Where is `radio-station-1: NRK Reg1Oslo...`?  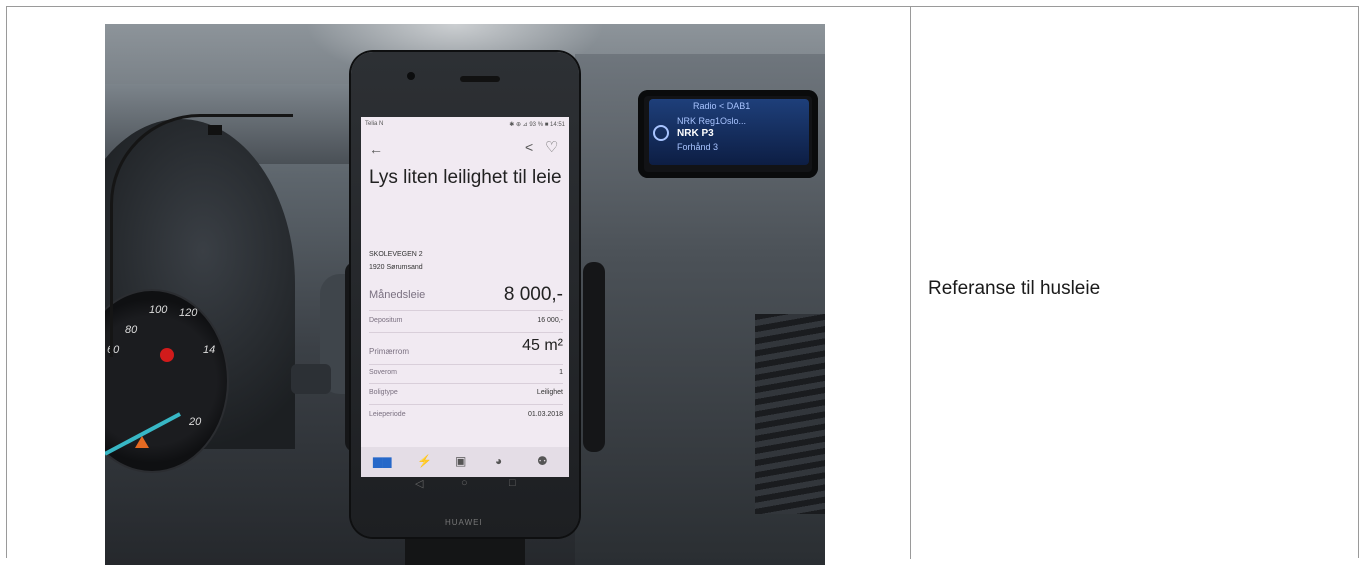 radio-station-1: NRK Reg1Oslo... is located at coordinates (712, 121).